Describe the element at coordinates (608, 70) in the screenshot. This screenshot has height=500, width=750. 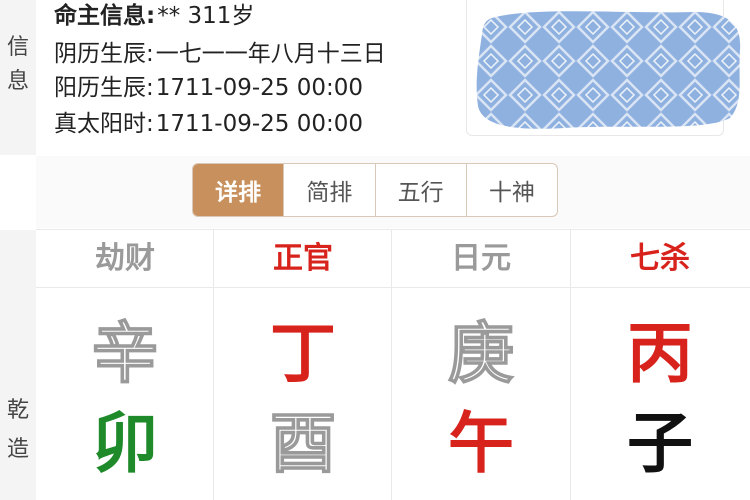
I see `redacted-qr-code` at that location.